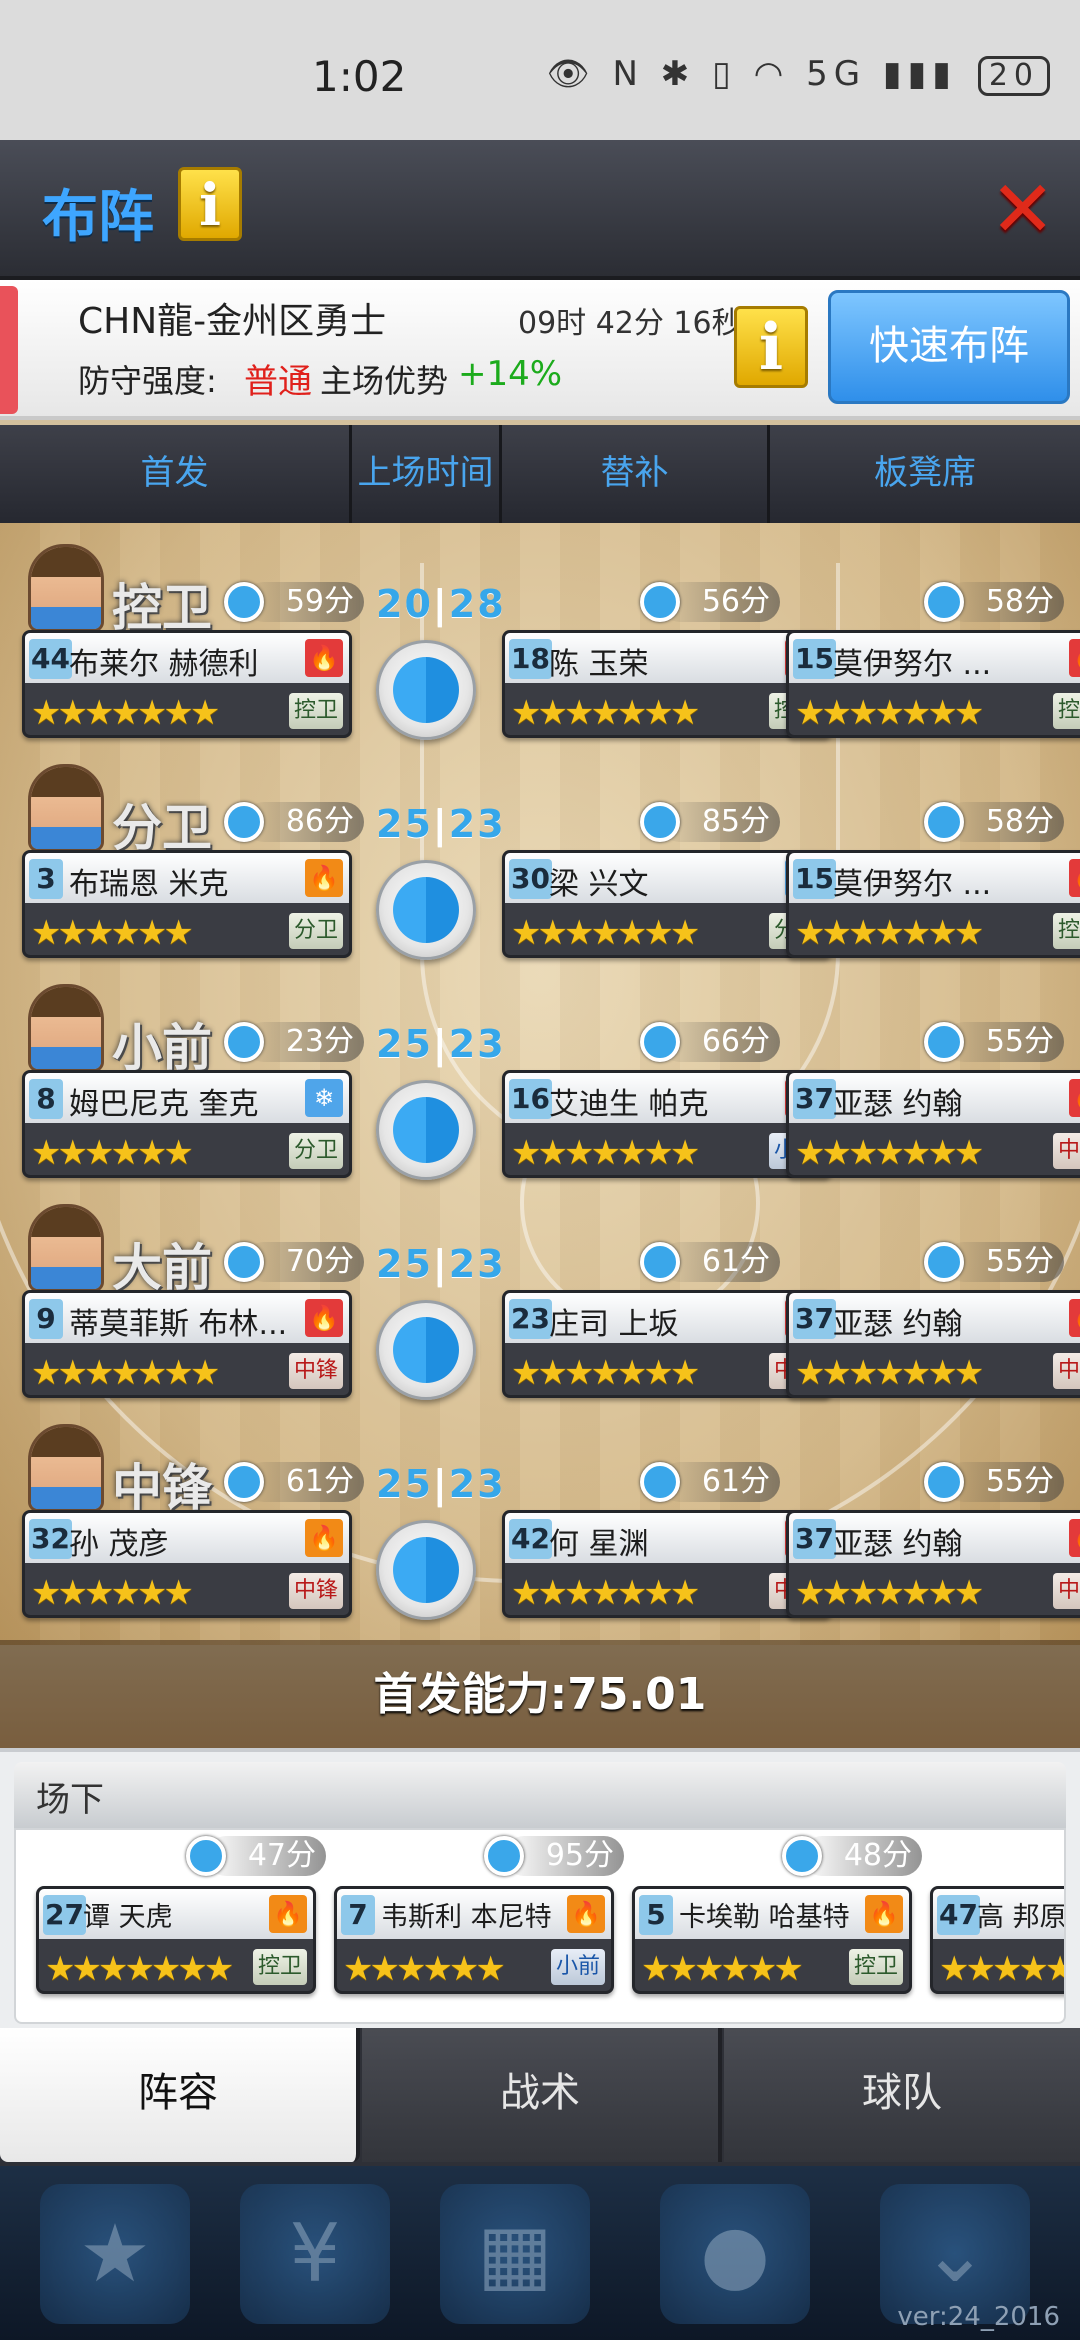 This screenshot has height=2340, width=1080. I want to click on jersey-number: 23, so click(530, 1319).